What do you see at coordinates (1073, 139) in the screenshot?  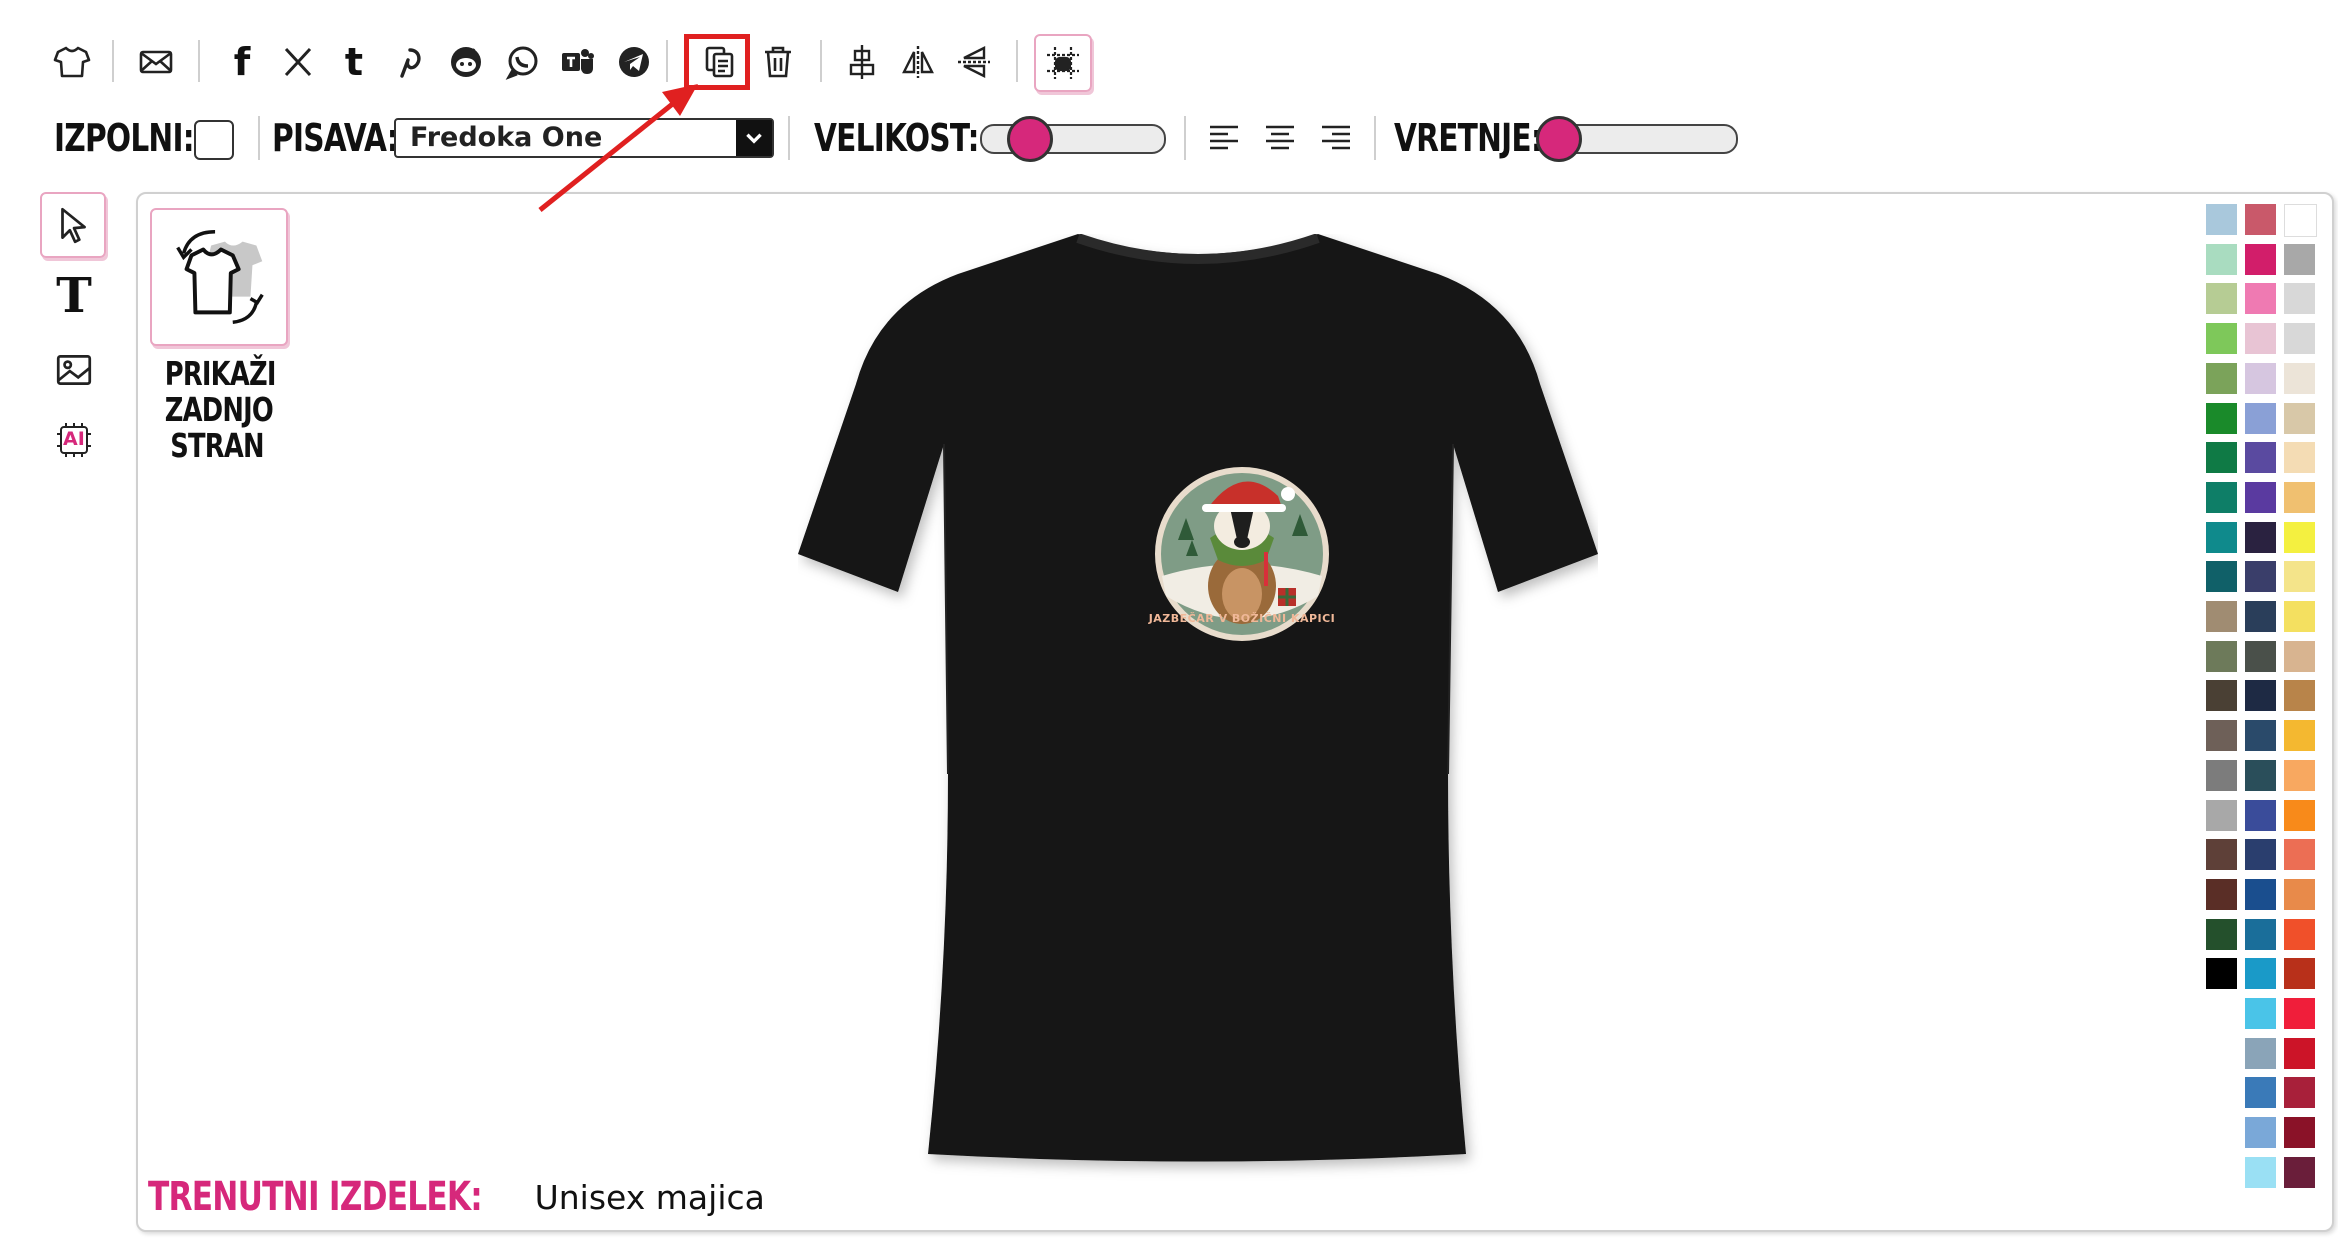 I see `size-slider` at bounding box center [1073, 139].